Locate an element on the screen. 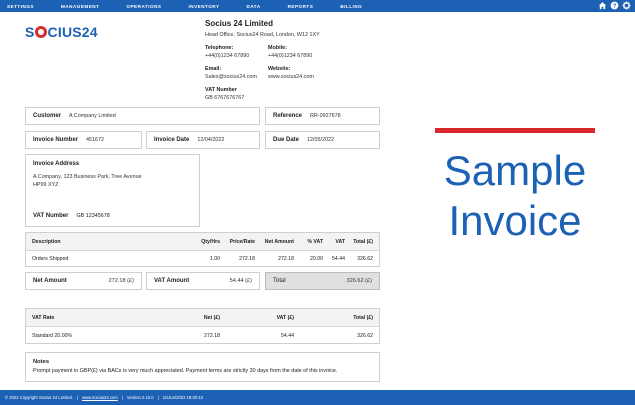 Image resolution: width=635 pixels, height=405 pixels. vat-row-total: 326.62 is located at coordinates (365, 335).